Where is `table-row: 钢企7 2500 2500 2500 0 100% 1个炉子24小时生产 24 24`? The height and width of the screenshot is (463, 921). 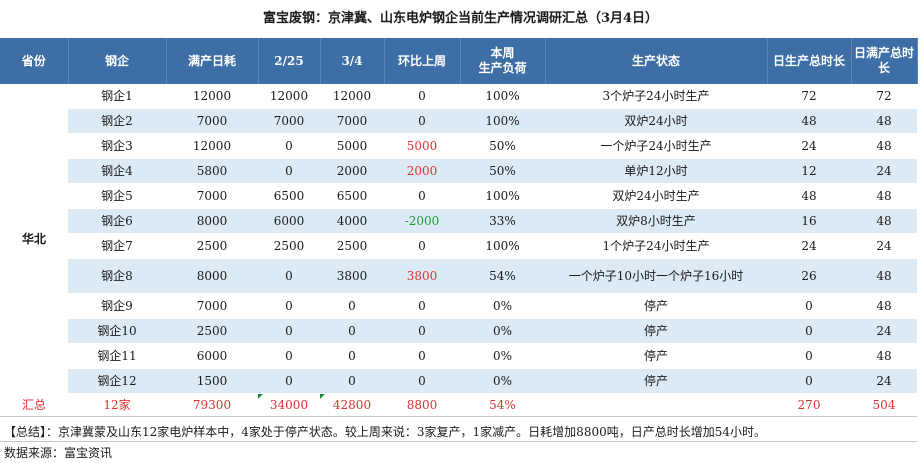 table-row: 钢企7 2500 2500 2500 0 100% 1个炉子24小时生产 24 24 is located at coordinates (458, 246).